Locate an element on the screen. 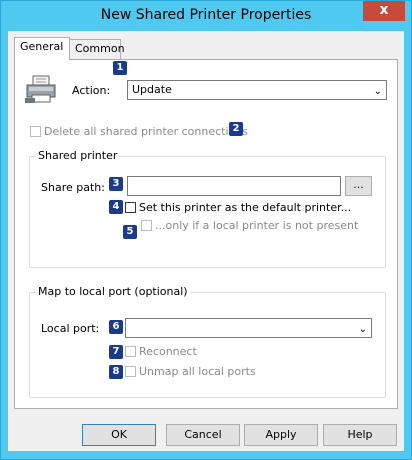  badge-7: 7 is located at coordinates (116, 352).